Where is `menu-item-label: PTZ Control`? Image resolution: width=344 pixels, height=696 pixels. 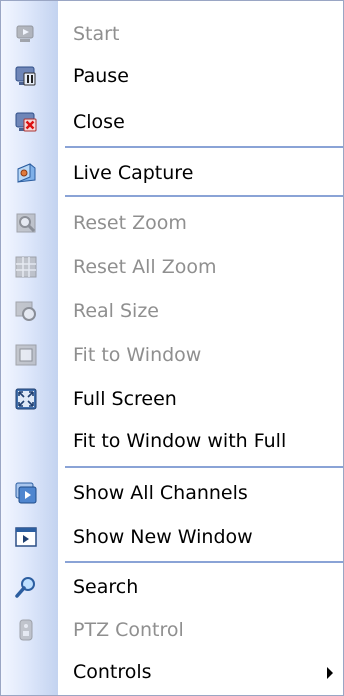
menu-item-label: PTZ Control is located at coordinates (128, 630).